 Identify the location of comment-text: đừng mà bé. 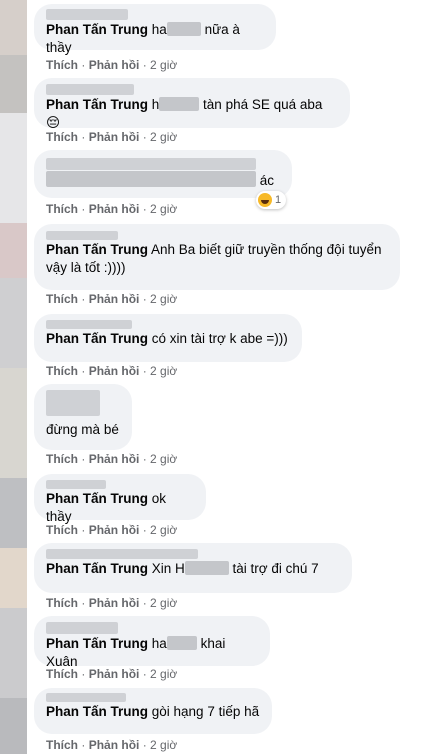
(82, 429).